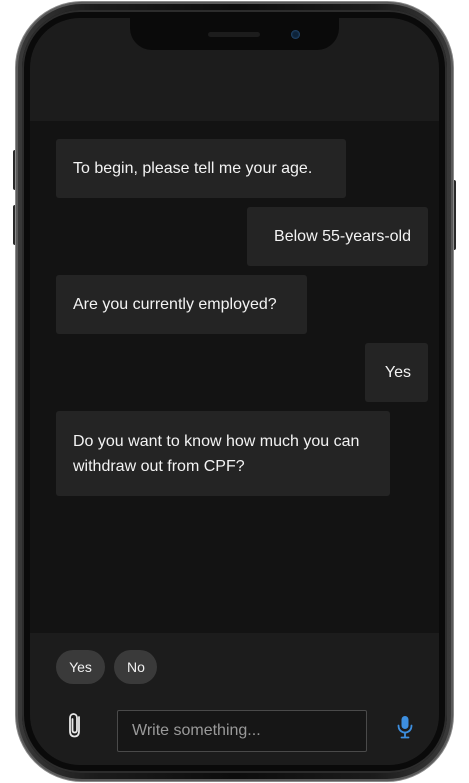 This screenshot has height=783, width=469. Describe the element at coordinates (337, 236) in the screenshot. I see `user-message: Below 55-years-old` at that location.